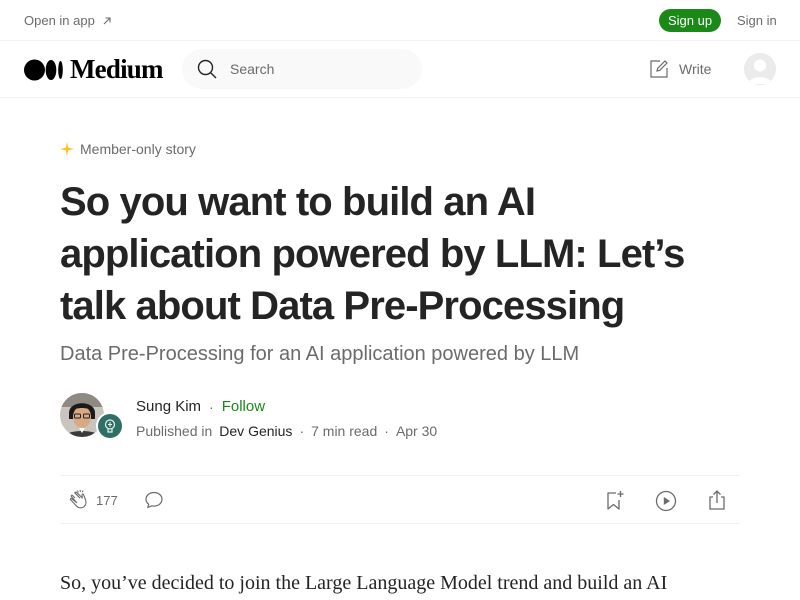  What do you see at coordinates (78, 499) in the screenshot?
I see `clap-icon` at bounding box center [78, 499].